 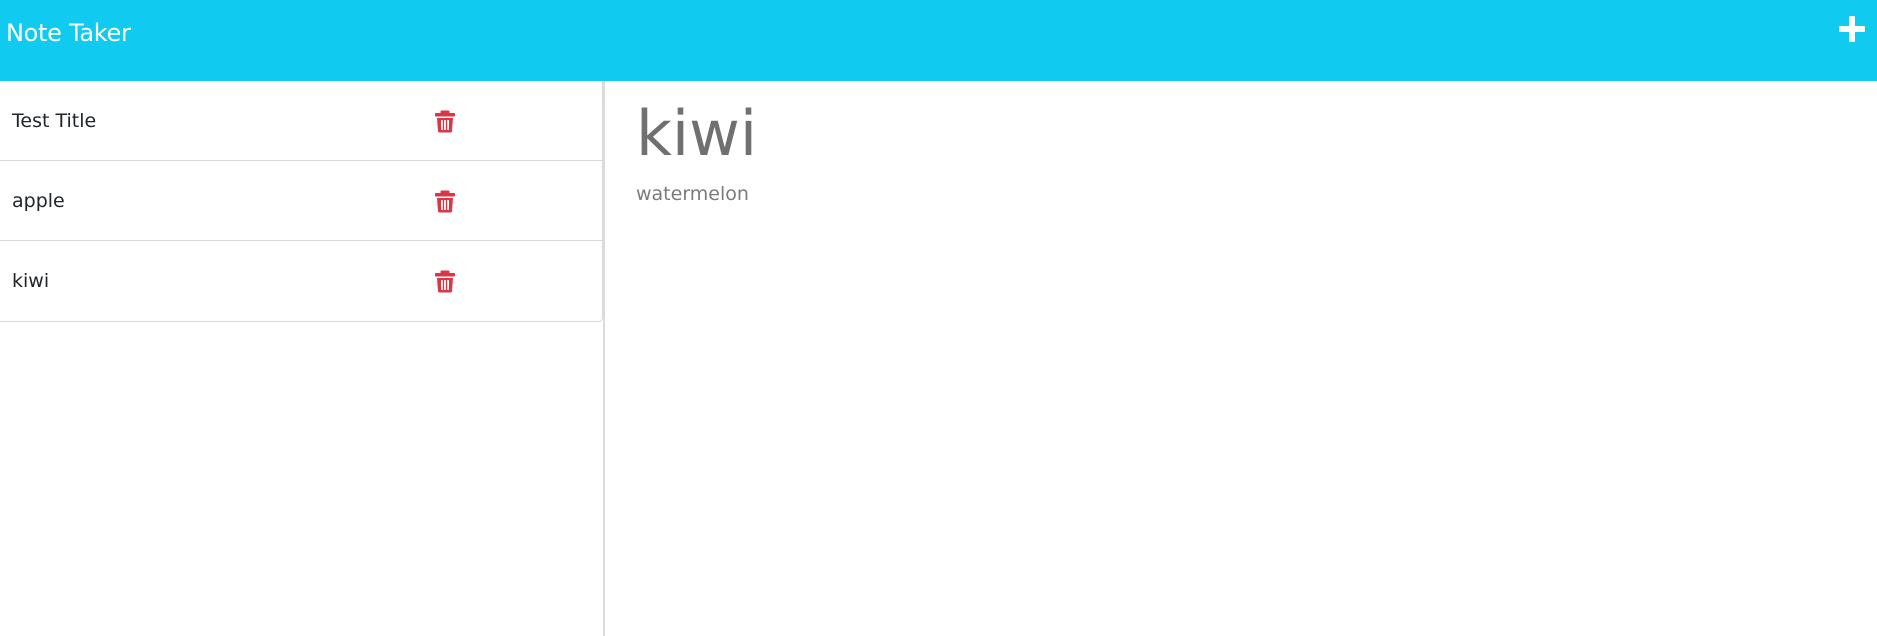 I want to click on list-item: apple, so click(x=301, y=201).